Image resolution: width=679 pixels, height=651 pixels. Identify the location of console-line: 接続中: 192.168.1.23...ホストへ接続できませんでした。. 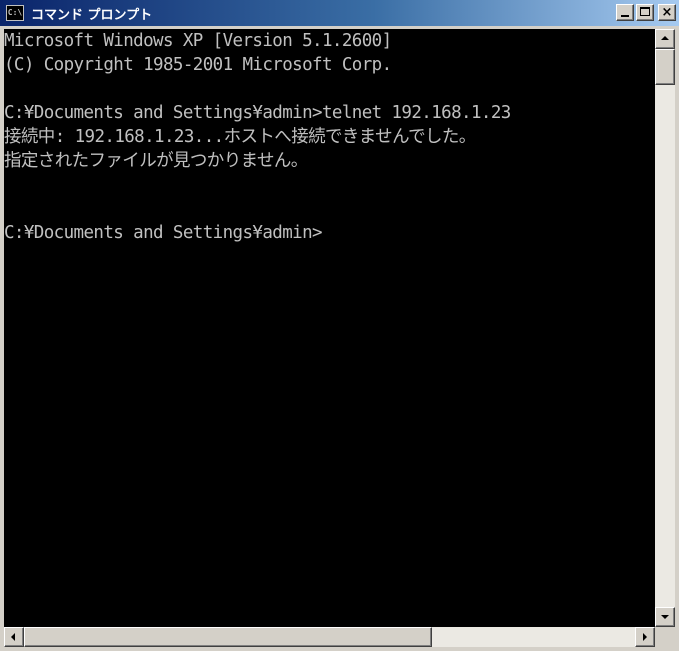
(240, 137).